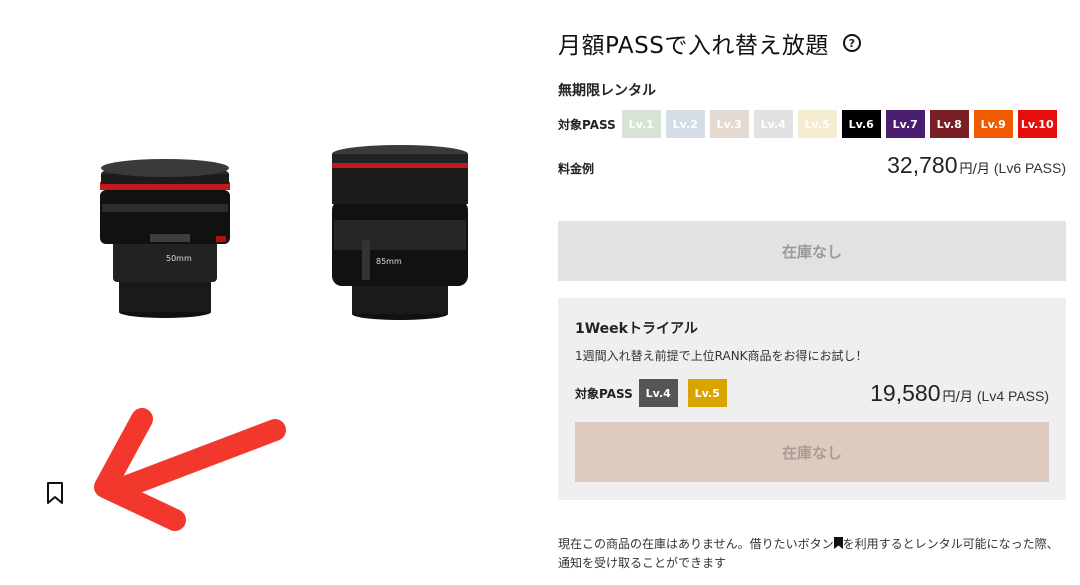 The width and height of the screenshot is (1080, 585). What do you see at coordinates (812, 167) in the screenshot?
I see `price-row: 料金例 32,780 円/月 (Lv6 PASS)` at bounding box center [812, 167].